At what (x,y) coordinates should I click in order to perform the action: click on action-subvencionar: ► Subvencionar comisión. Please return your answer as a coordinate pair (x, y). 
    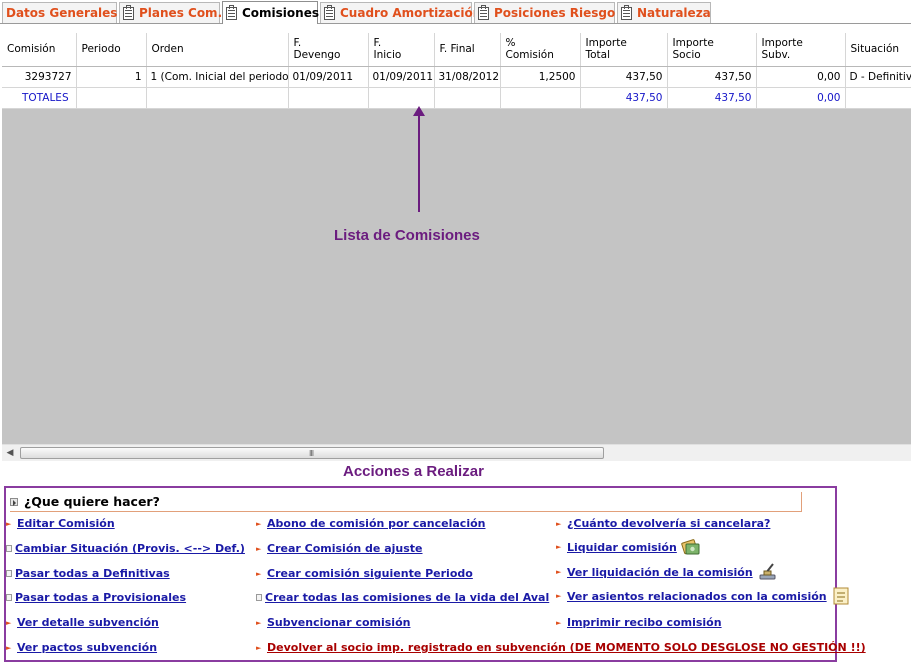
    Looking at the image, I should click on (333, 622).